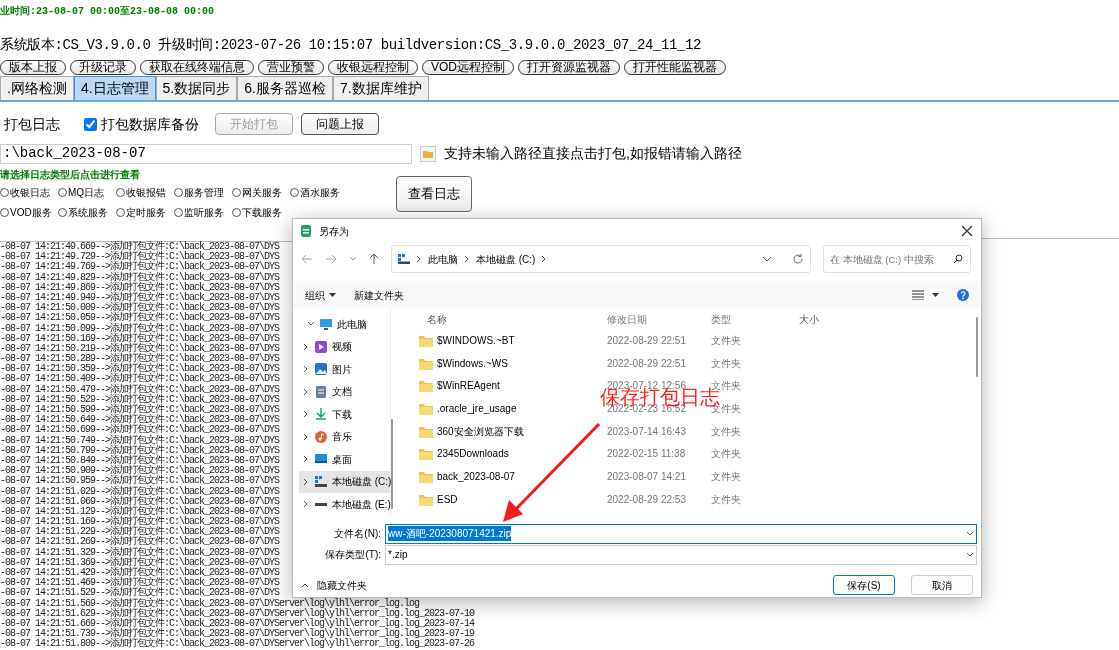 The height and width of the screenshot is (650, 1119). I want to click on log-line: -08-07 14:21:51.669-->添加打包文件:C:\back_2023-08-07\DYServer\log\ylhl\error_log.log_2023-07-14, so click(237, 623).